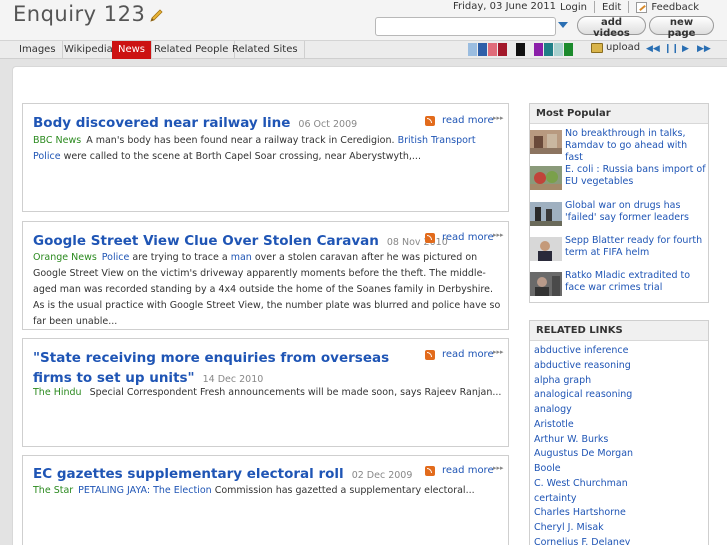 Image resolution: width=727 pixels, height=545 pixels. What do you see at coordinates (265, 50) in the screenshot?
I see `tab-related-sites: Related Sites` at bounding box center [265, 50].